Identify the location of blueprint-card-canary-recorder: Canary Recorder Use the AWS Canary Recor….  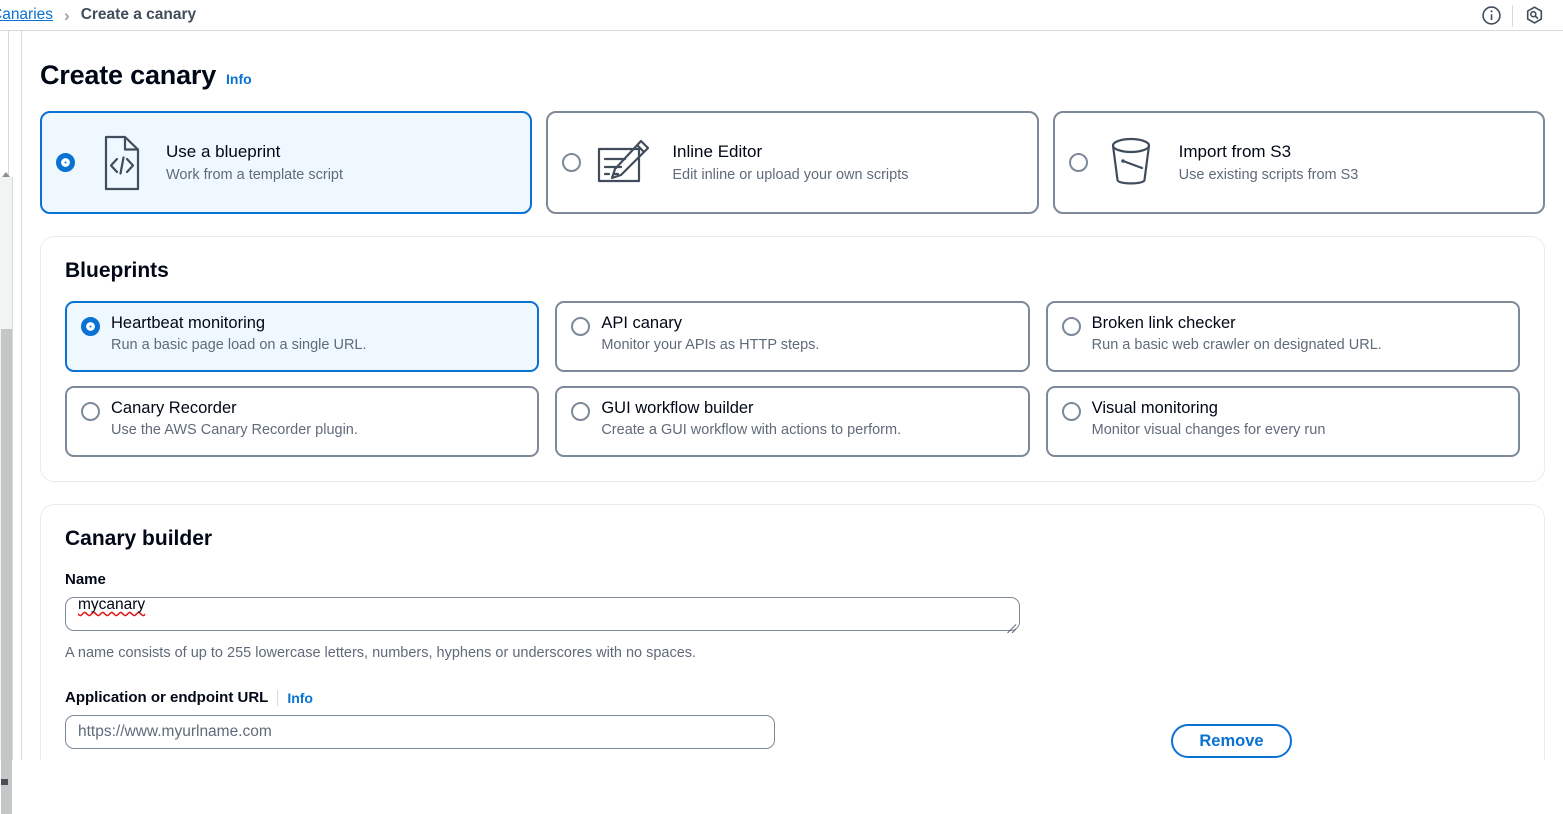
(302, 421).